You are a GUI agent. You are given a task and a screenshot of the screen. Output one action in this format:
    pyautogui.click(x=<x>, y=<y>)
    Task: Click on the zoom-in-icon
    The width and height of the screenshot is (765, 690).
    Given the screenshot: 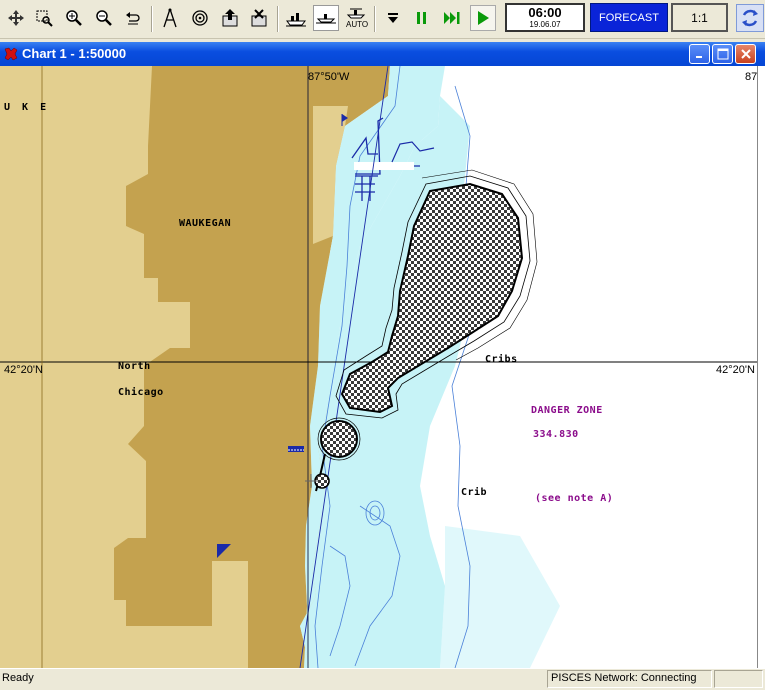 What is the action you would take?
    pyautogui.click(x=74, y=18)
    